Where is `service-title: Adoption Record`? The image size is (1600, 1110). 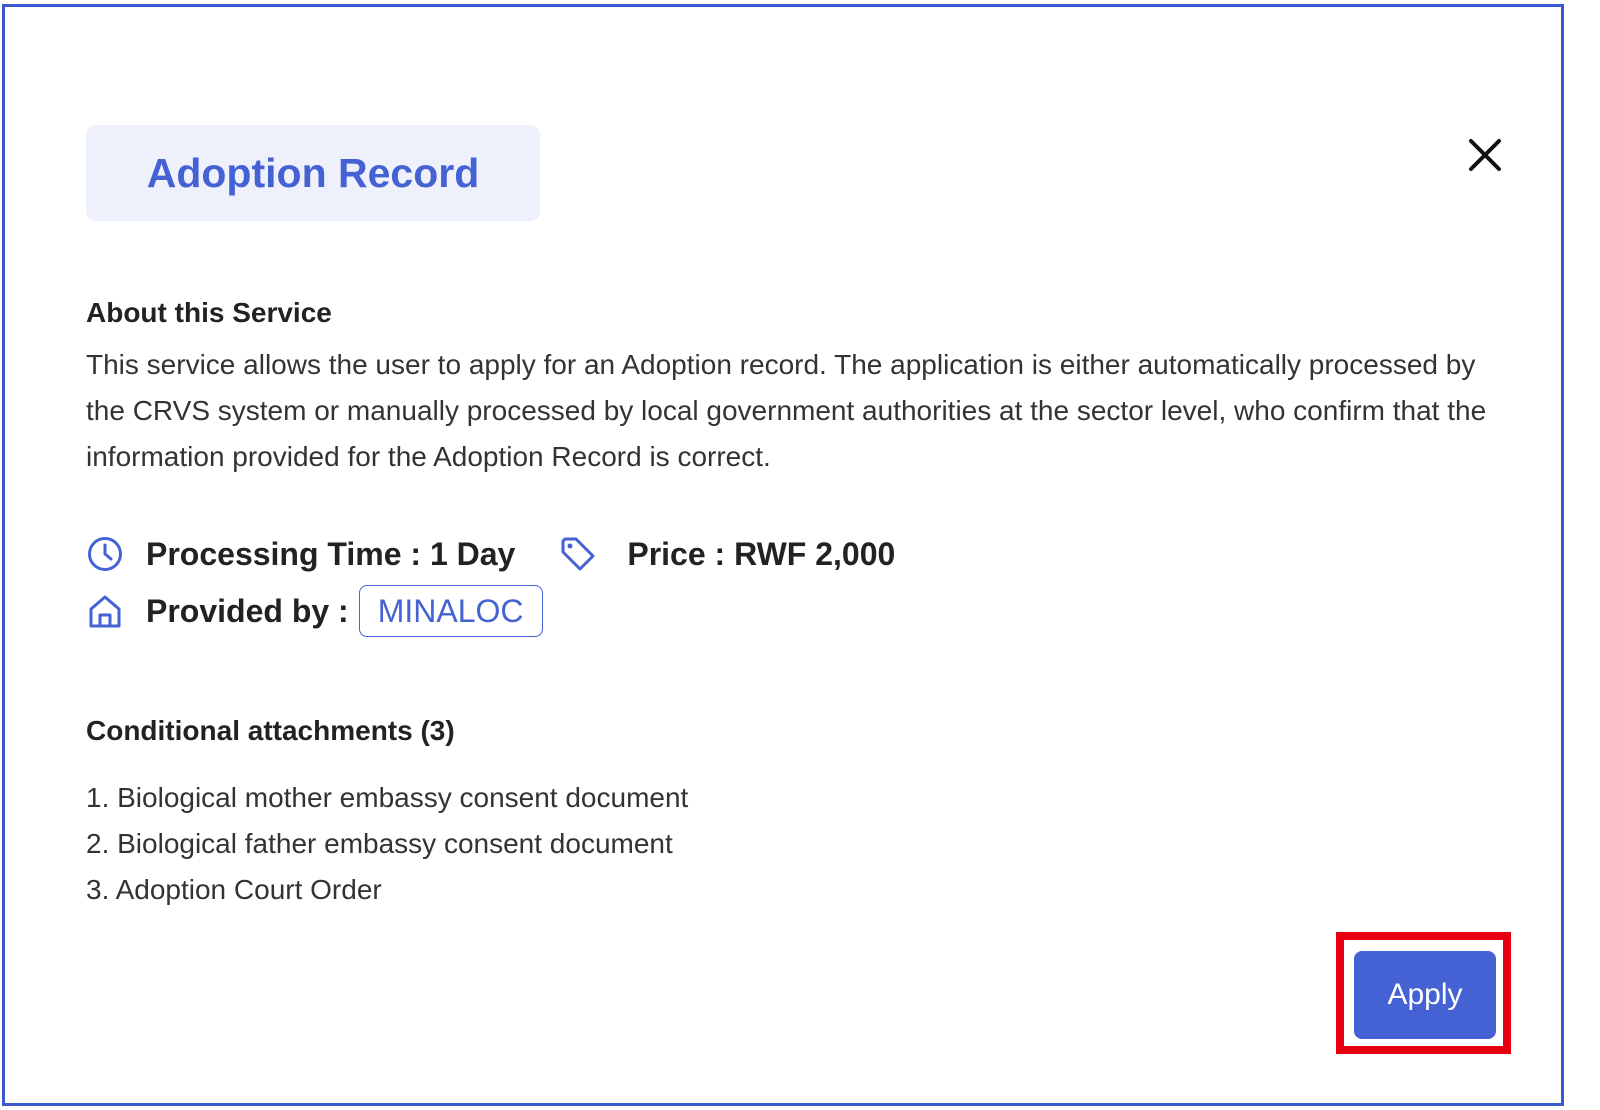 service-title: Adoption Record is located at coordinates (313, 172).